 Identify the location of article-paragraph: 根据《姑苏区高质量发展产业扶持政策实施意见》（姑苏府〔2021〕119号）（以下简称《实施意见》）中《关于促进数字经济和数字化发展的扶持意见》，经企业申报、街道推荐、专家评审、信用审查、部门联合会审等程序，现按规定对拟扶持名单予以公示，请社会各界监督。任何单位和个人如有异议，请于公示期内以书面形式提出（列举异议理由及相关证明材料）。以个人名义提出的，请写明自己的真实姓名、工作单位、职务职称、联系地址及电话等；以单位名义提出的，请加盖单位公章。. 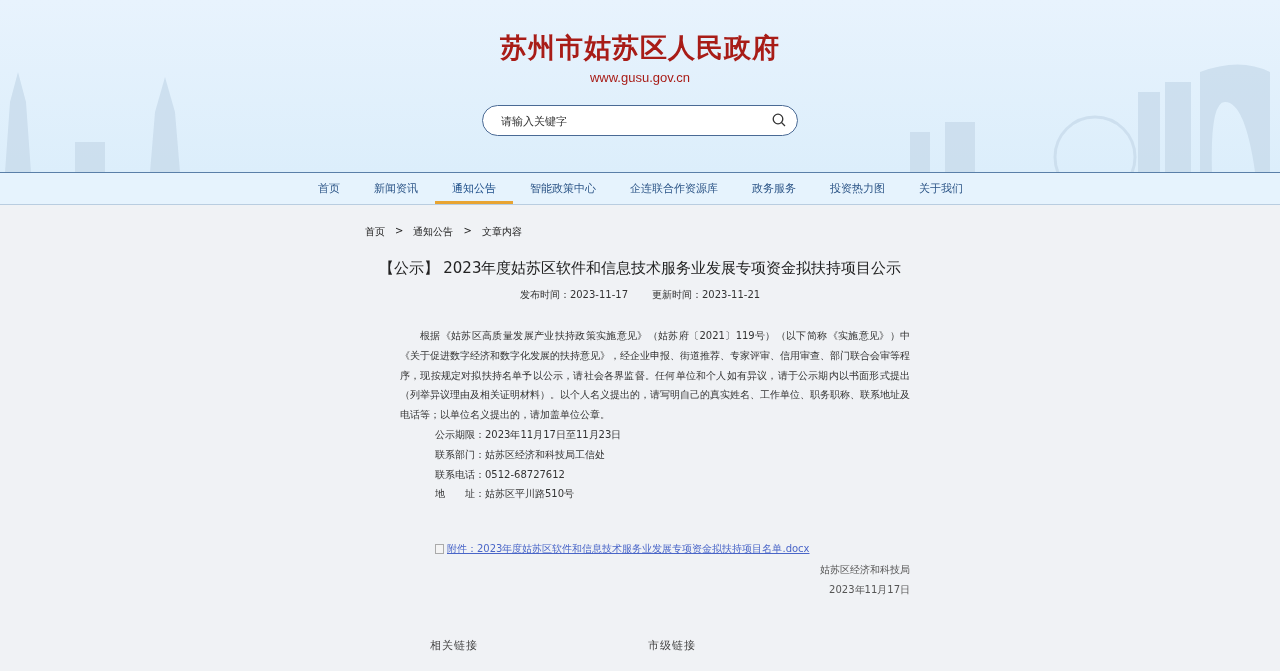
(655, 376).